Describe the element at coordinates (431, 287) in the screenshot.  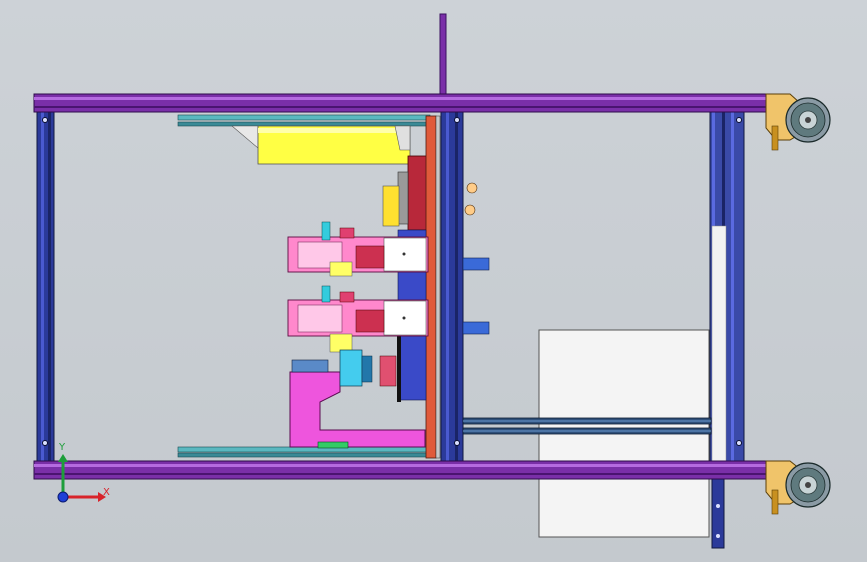
I see `red-vertical-plate` at that location.